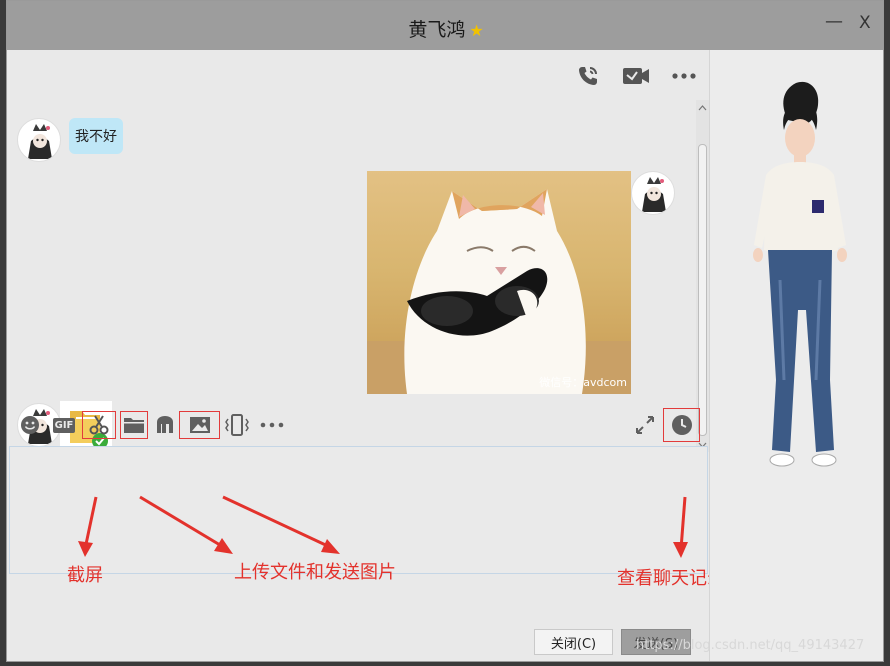 This screenshot has height=666, width=890. Describe the element at coordinates (85, 575) in the screenshot. I see `annotation-screenshot: 截屏` at that location.